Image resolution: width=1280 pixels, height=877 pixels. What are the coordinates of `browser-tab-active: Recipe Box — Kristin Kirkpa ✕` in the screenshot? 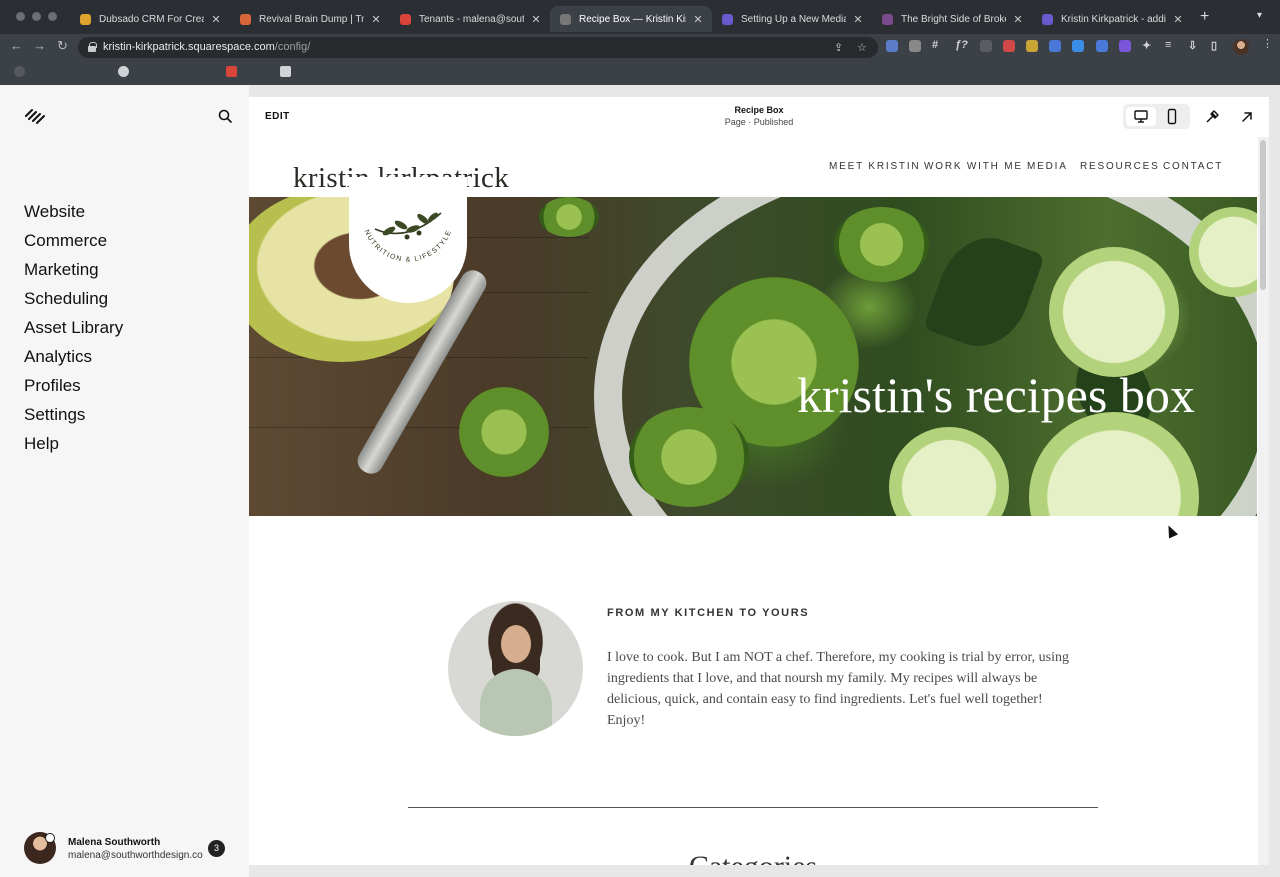 It's located at (631, 19).